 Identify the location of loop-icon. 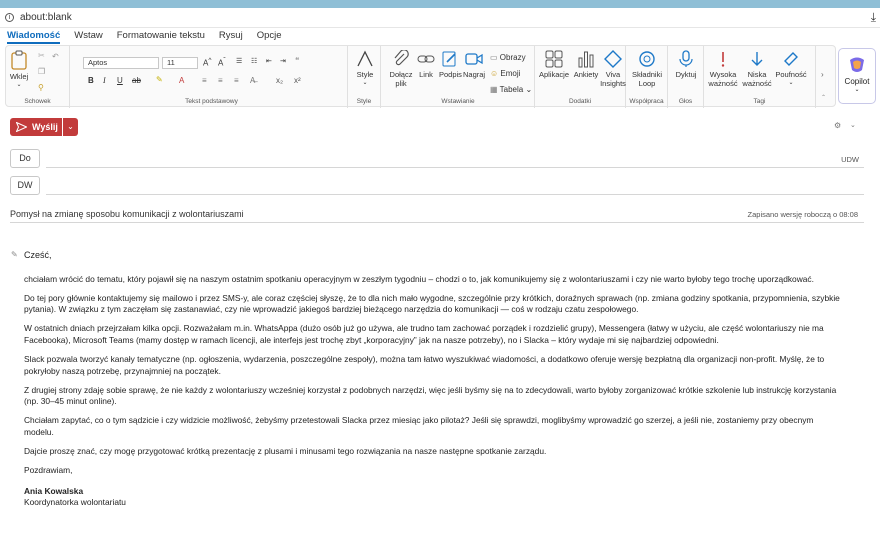
(647, 59).